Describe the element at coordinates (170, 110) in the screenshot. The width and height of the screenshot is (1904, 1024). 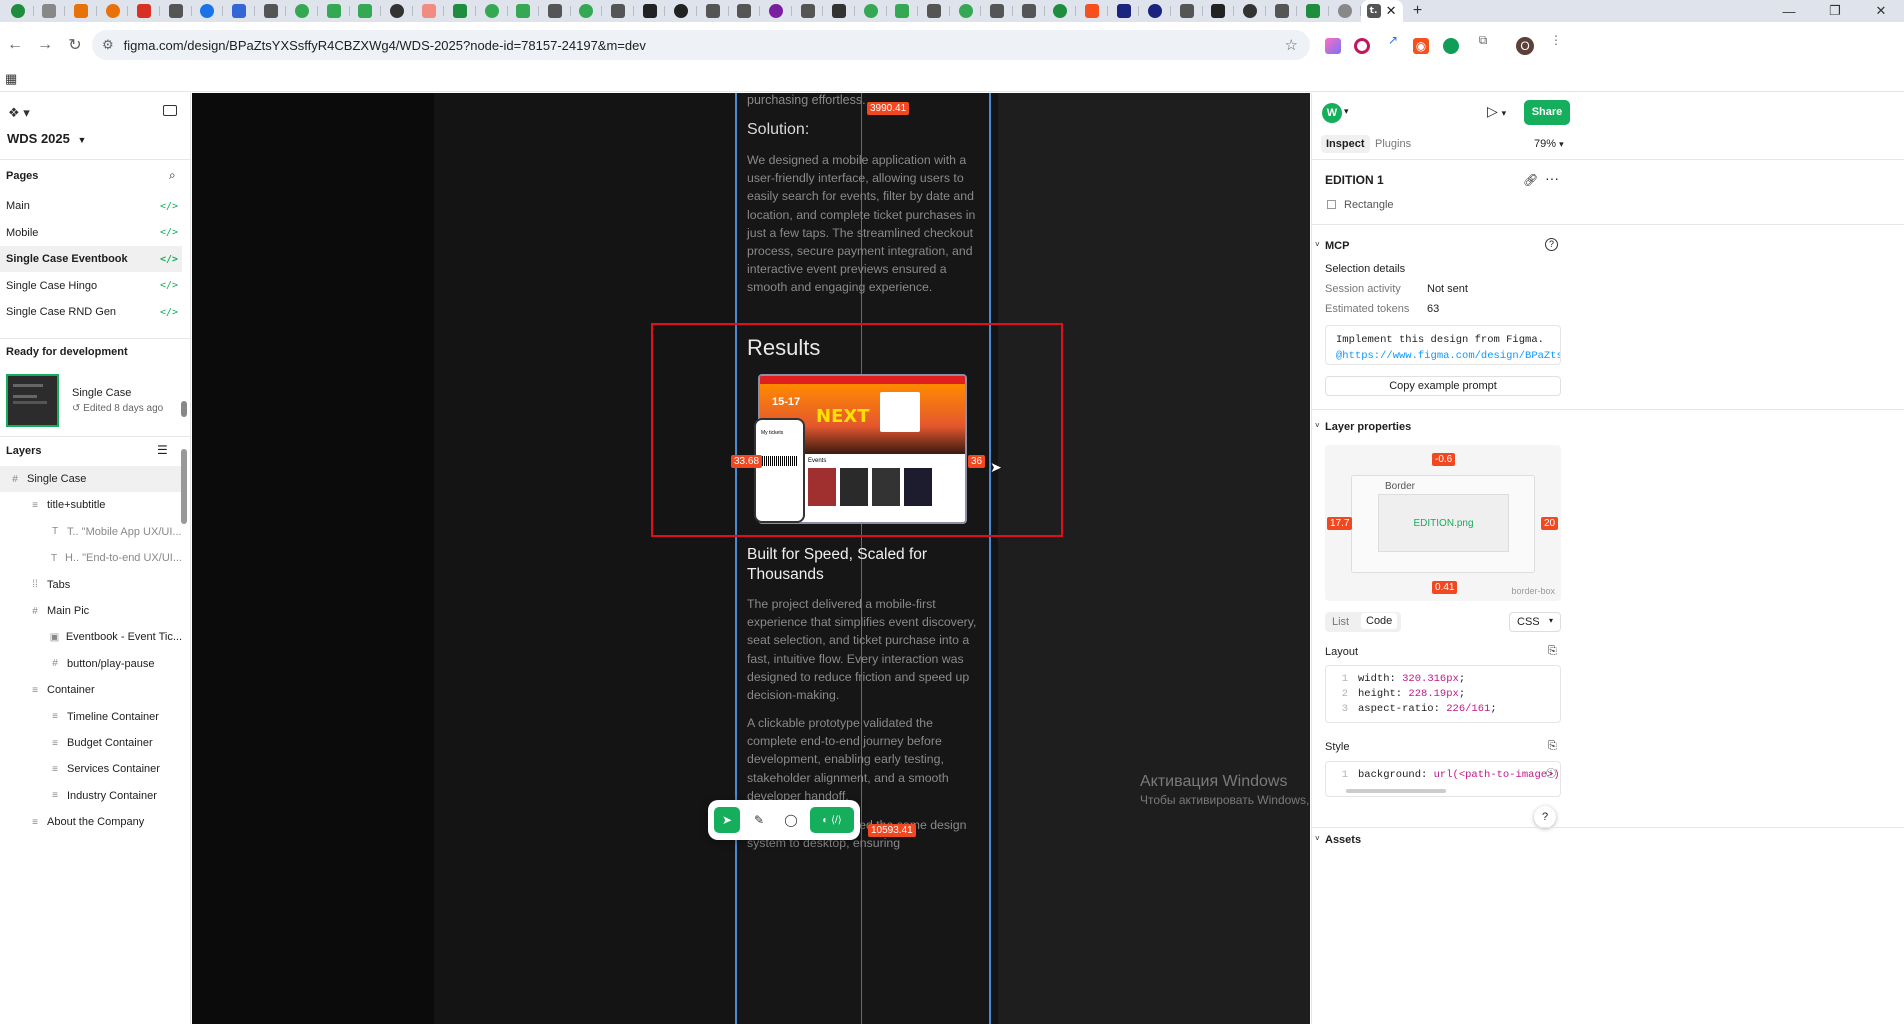
I see `toggle-sidebar-icon` at that location.